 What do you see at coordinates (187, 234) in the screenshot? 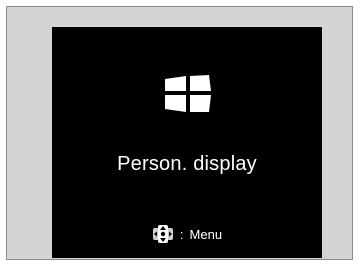
I see `menu-hint: : Menu` at bounding box center [187, 234].